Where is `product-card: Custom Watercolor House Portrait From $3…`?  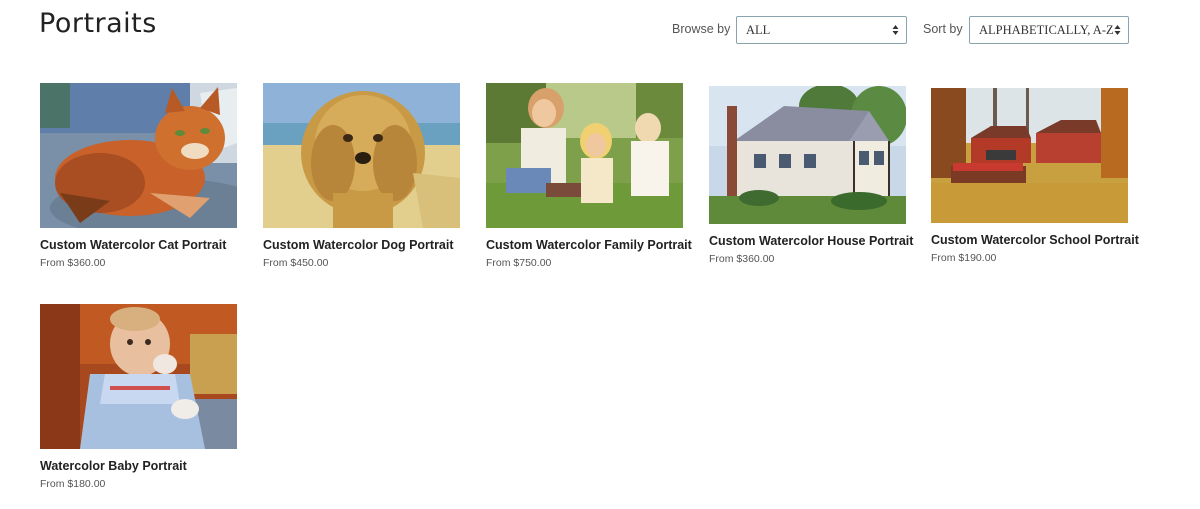 product-card: Custom Watercolor House Portrait From $3… is located at coordinates (811, 175).